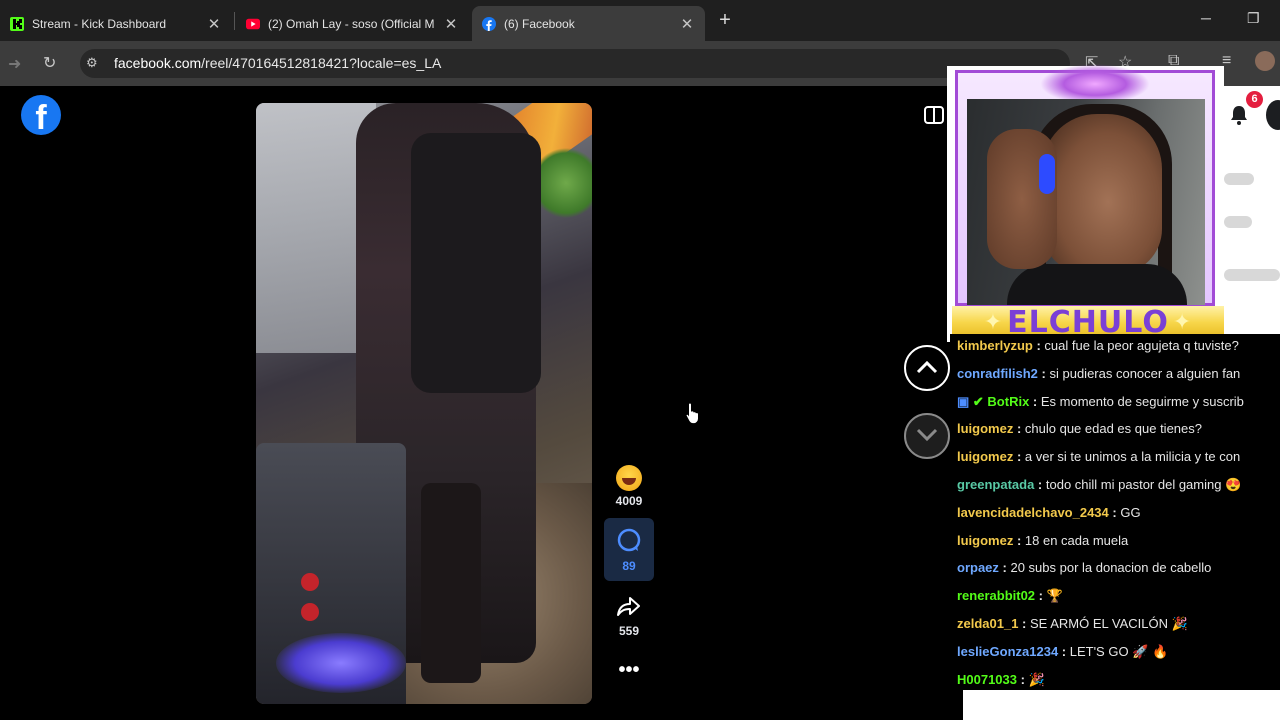 Image resolution: width=1280 pixels, height=720 pixels. What do you see at coordinates (1109, 623) in the screenshot?
I see `chat-text: SE ARMÓ EL VACILÓN 🎉` at bounding box center [1109, 623].